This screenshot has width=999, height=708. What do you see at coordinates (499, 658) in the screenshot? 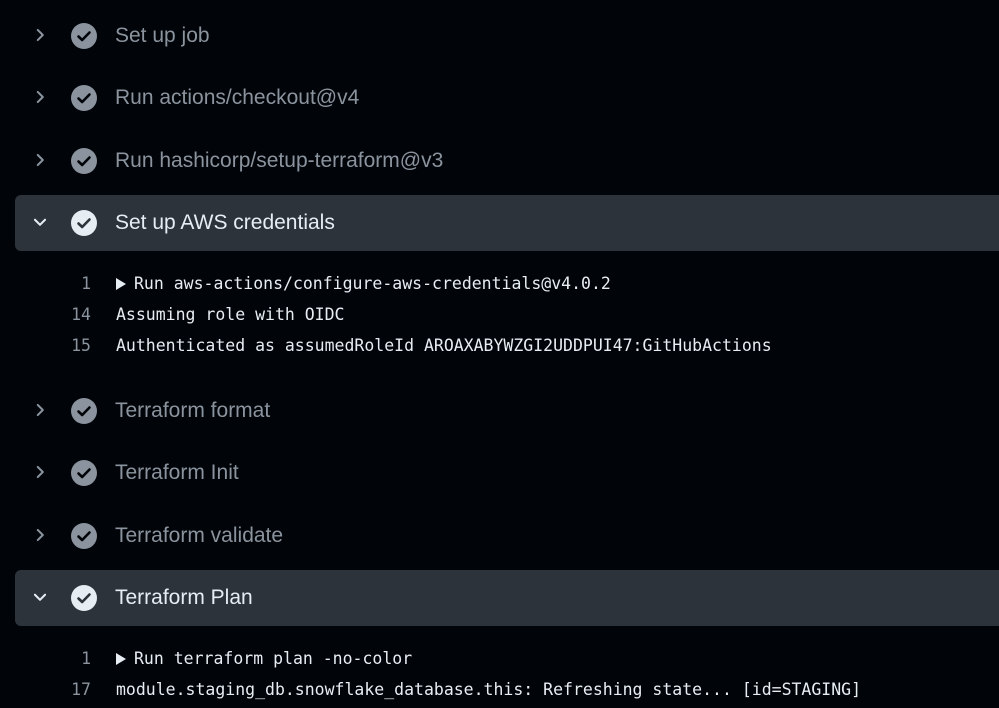
I see `log-line: 1 Run terraform plan -no-color` at bounding box center [499, 658].